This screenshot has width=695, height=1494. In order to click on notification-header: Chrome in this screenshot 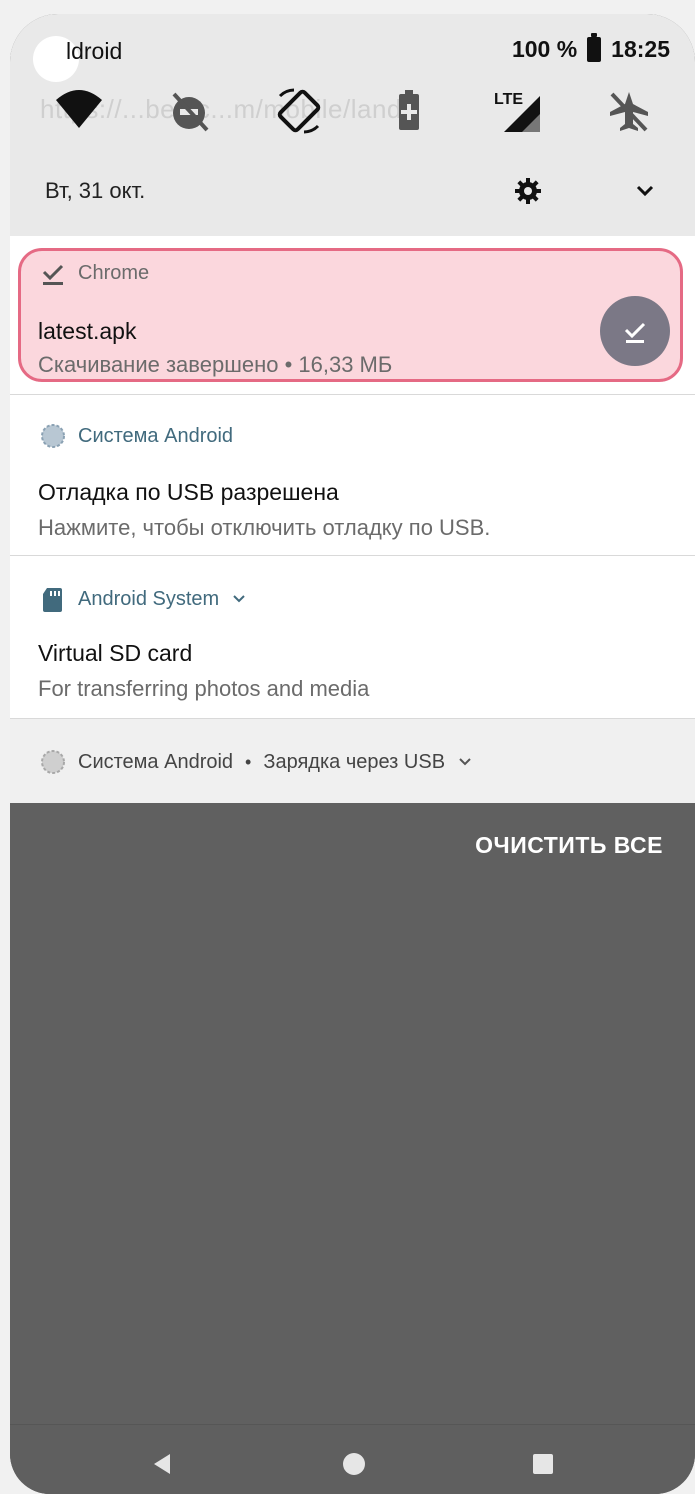, I will do `click(94, 273)`.